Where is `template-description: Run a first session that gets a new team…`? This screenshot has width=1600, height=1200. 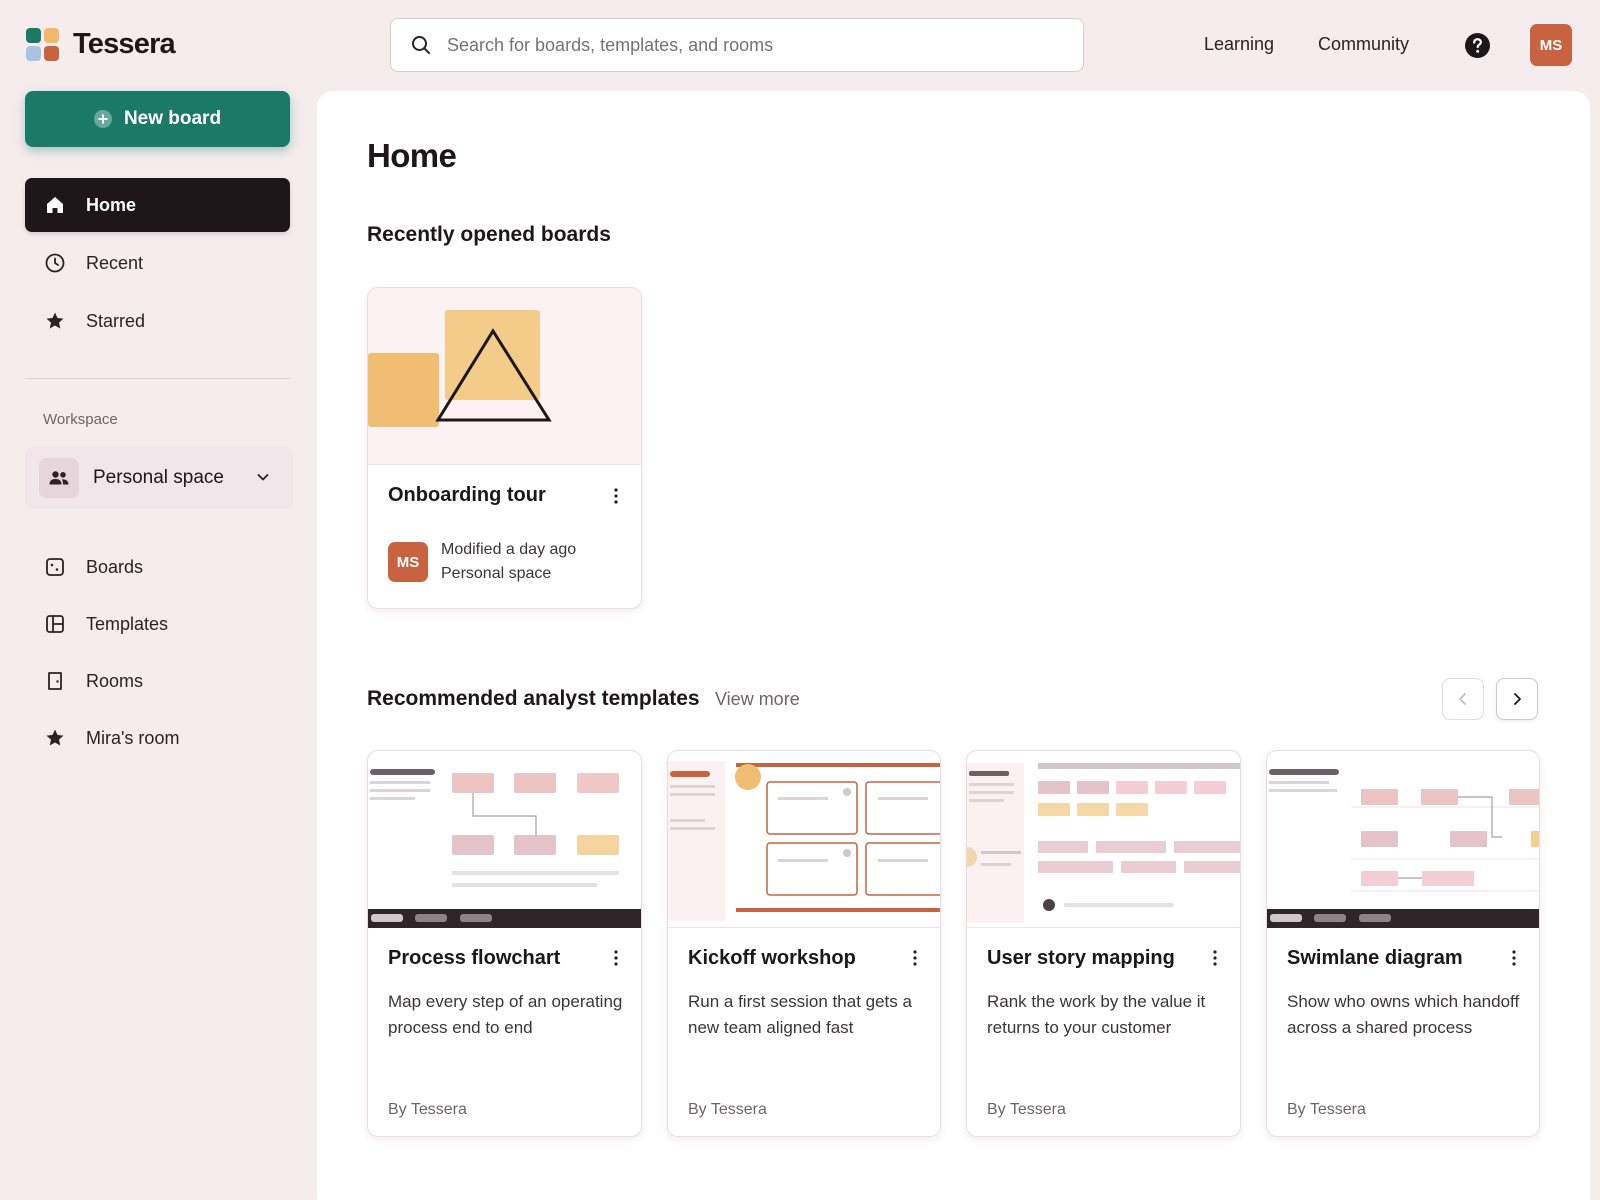 template-description: Run a first session that gets a new team… is located at coordinates (800, 1014).